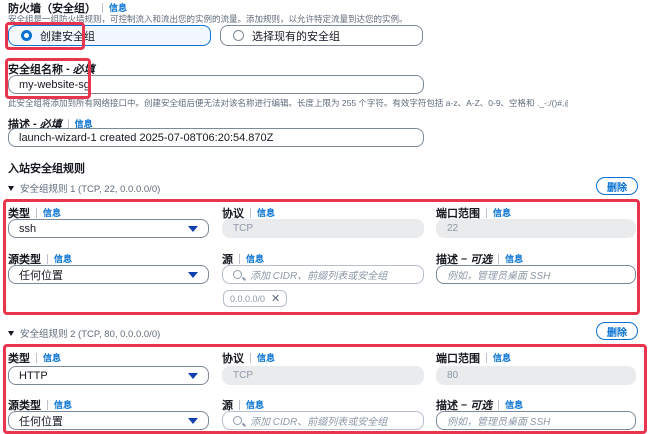 Image resolution: width=650 pixels, height=434 pixels. Describe the element at coordinates (262, 358) in the screenshot. I see `rule-2-protocol-info-link: 信息` at that location.